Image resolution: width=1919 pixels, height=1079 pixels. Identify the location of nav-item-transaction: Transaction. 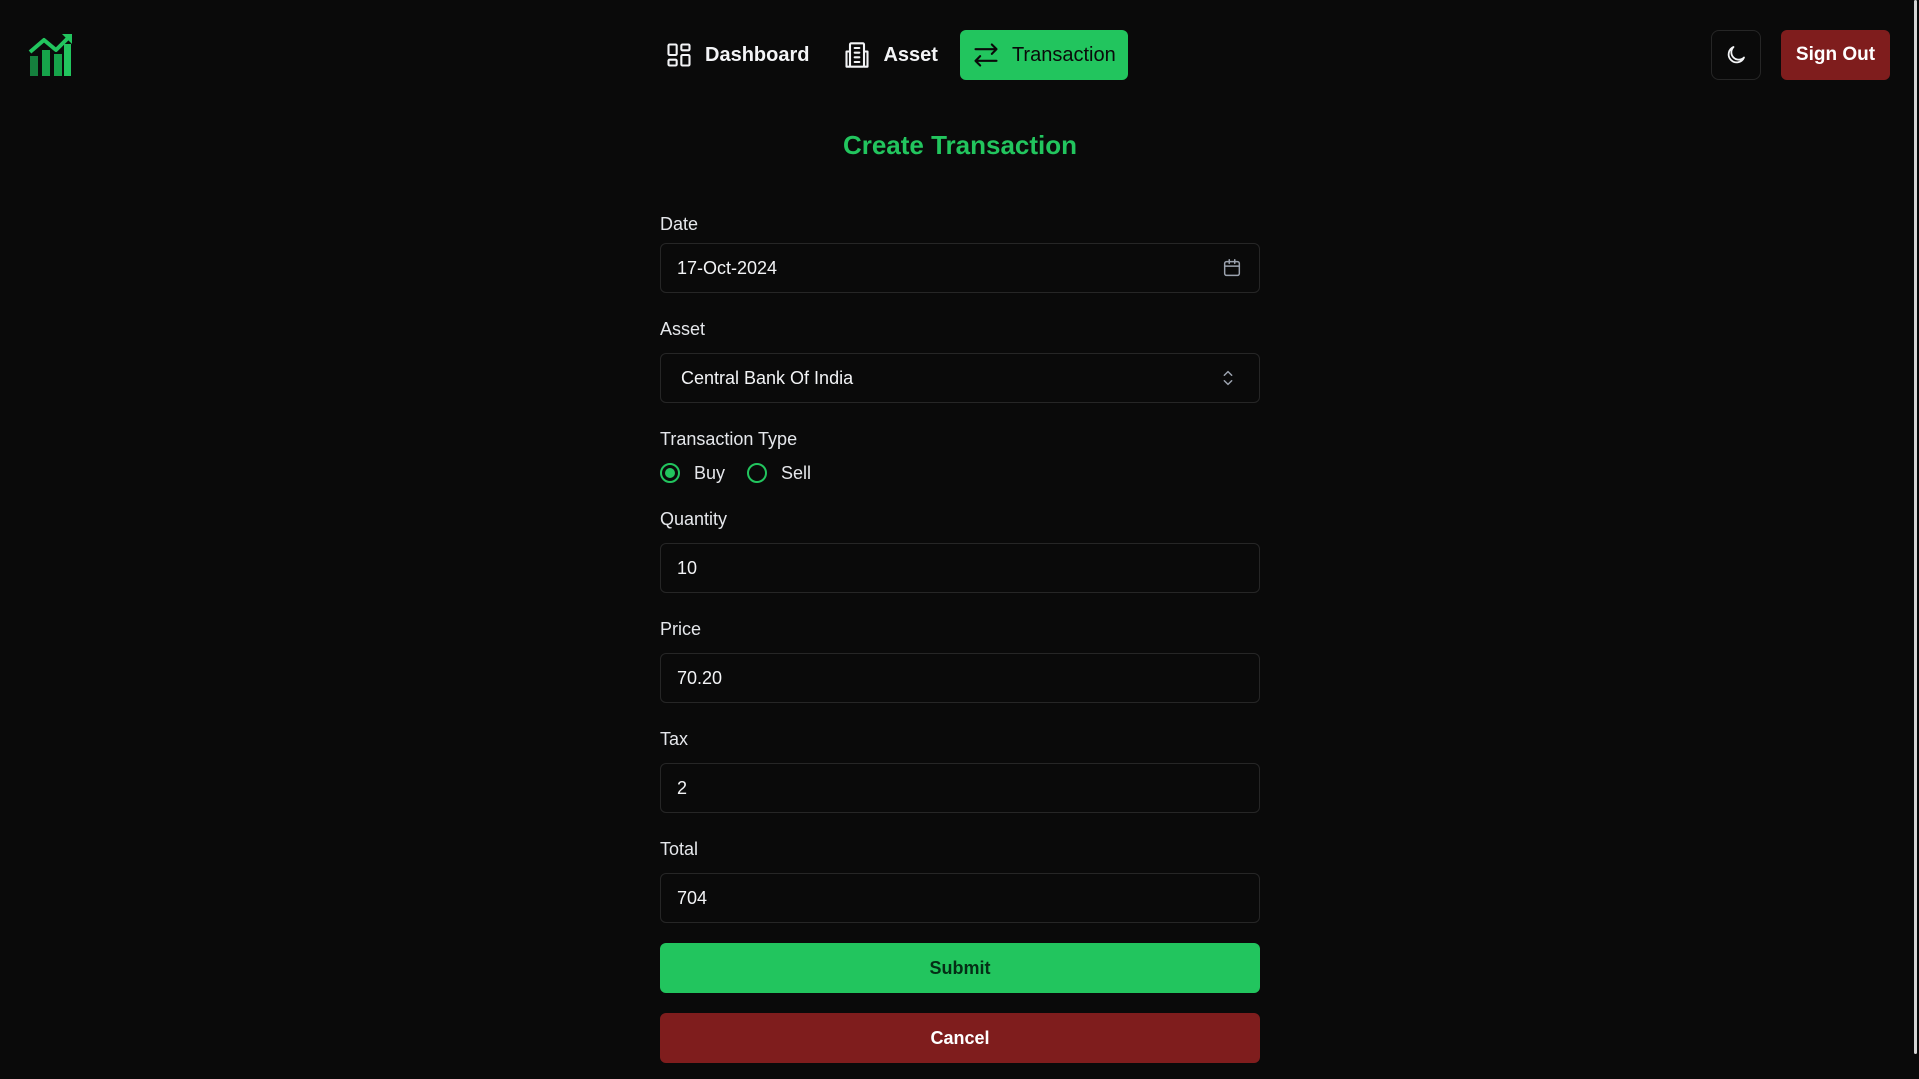
(1043, 55).